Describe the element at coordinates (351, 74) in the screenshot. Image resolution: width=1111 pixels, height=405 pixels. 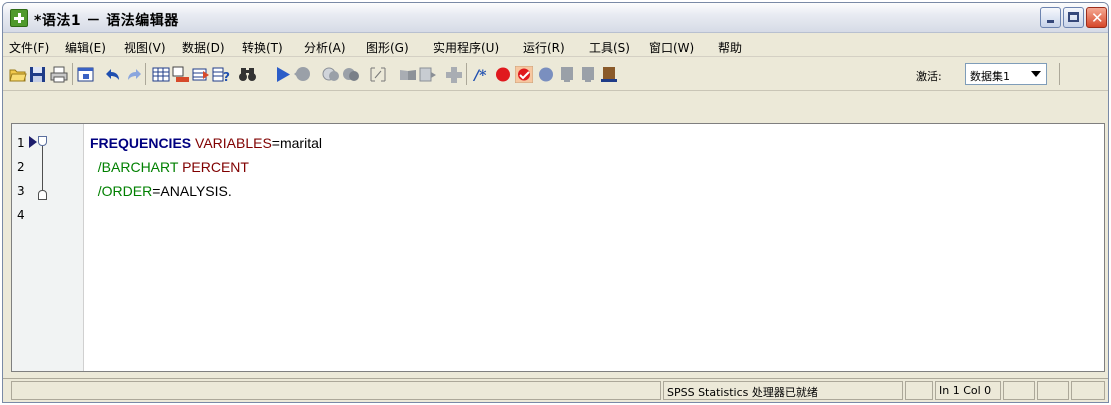
I see `bookmark-next-icon` at that location.